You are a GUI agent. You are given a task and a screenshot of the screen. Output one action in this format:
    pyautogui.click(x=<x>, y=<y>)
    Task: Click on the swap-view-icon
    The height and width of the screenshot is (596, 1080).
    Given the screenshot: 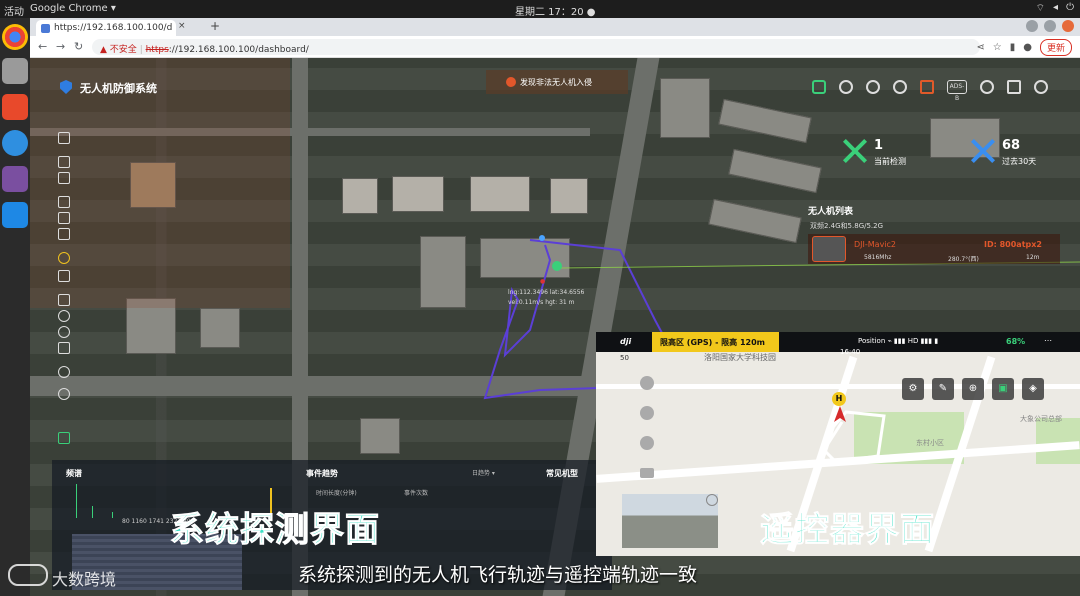 What is the action you would take?
    pyautogui.click(x=712, y=500)
    